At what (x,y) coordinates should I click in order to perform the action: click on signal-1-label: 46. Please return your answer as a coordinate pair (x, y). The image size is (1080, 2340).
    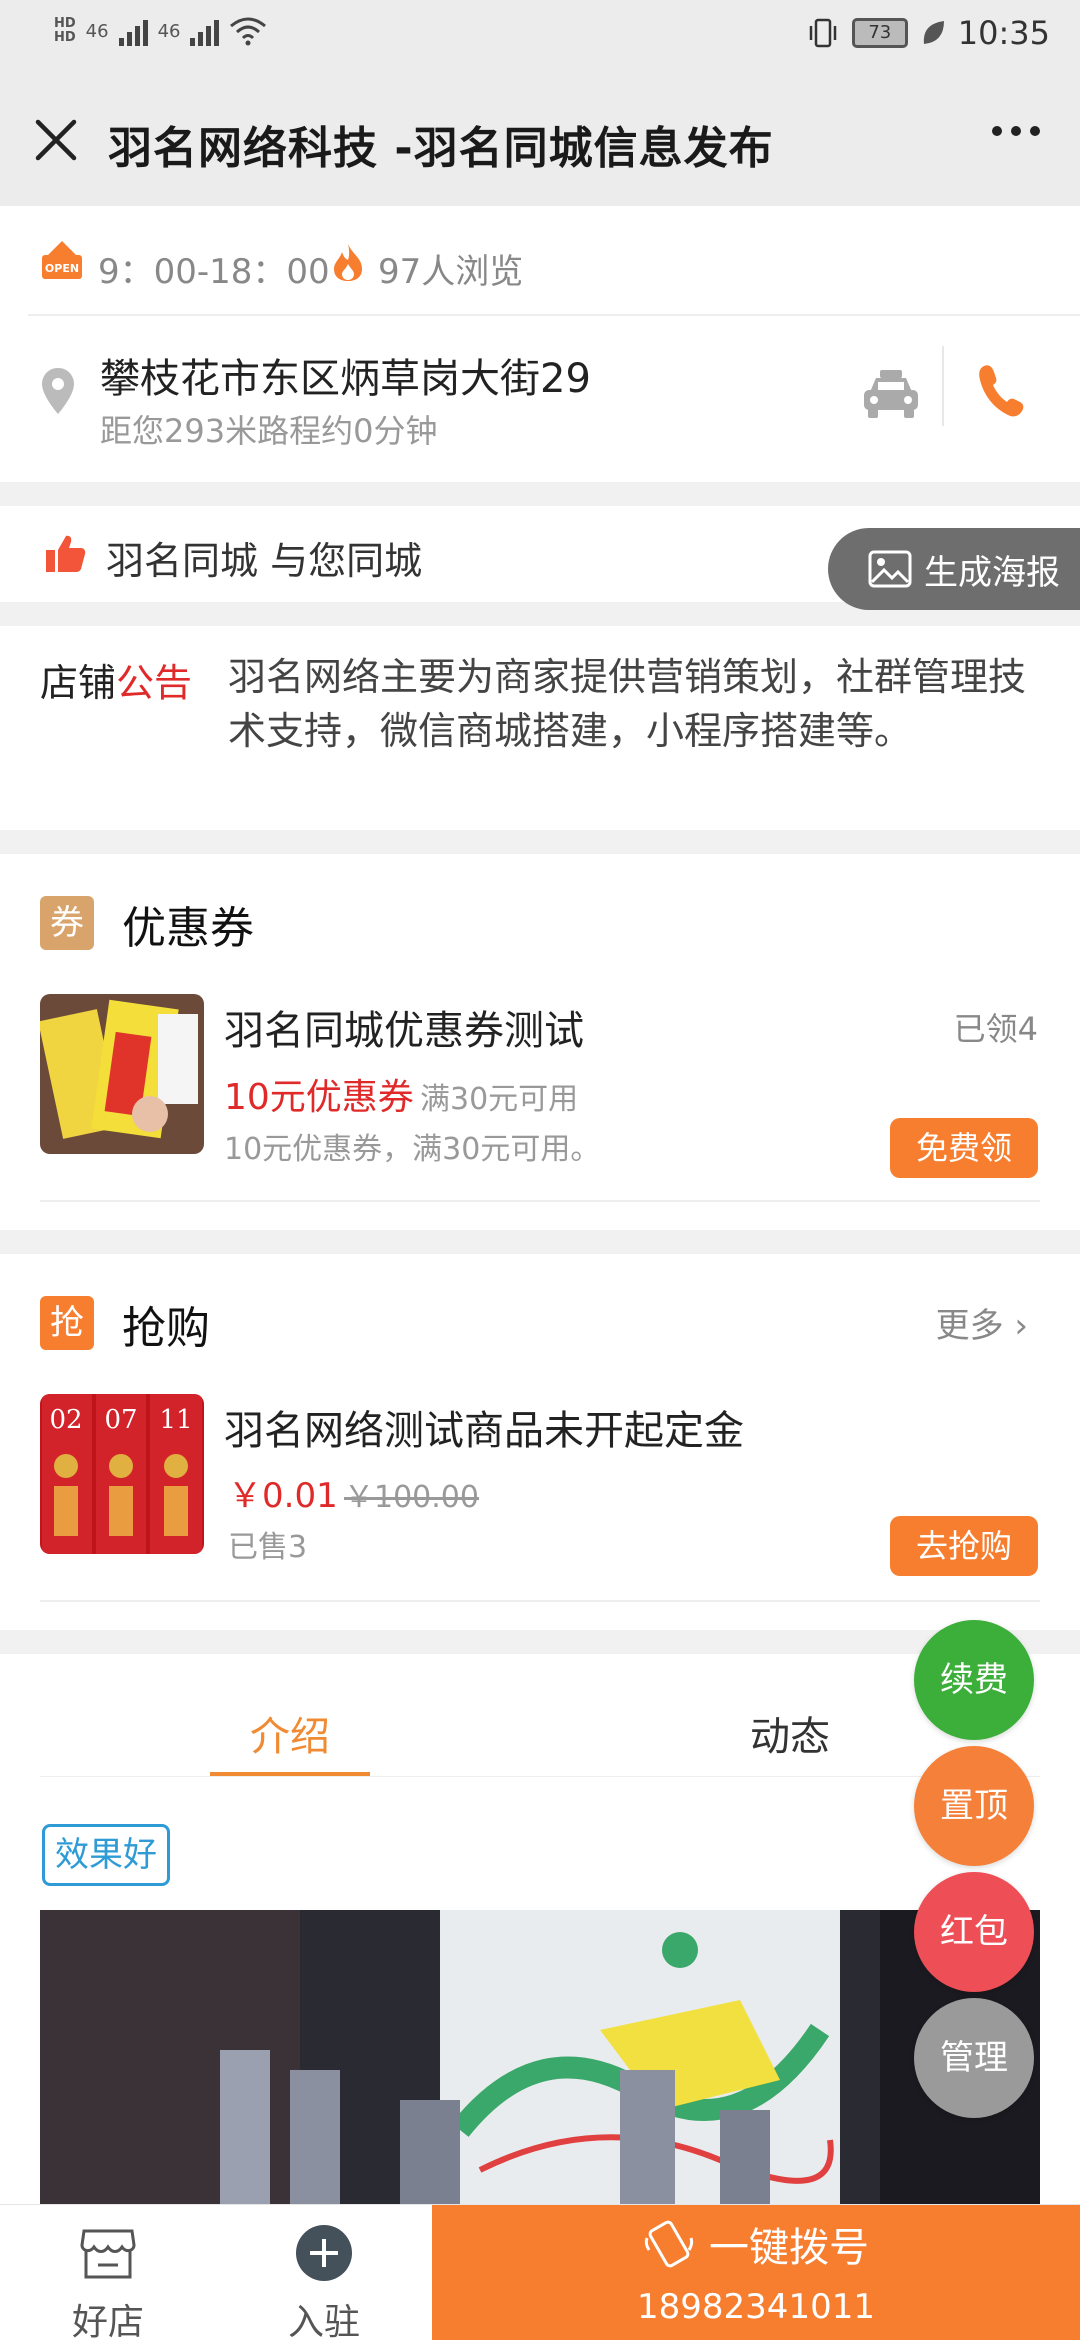
    Looking at the image, I should click on (97, 31).